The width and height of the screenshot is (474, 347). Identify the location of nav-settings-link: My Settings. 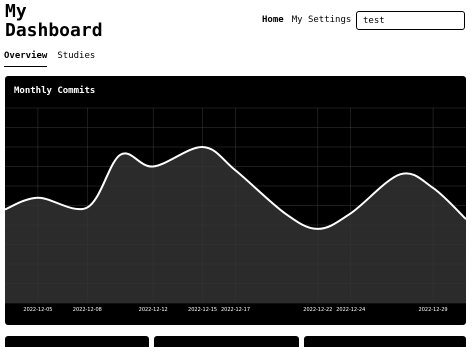
(322, 20).